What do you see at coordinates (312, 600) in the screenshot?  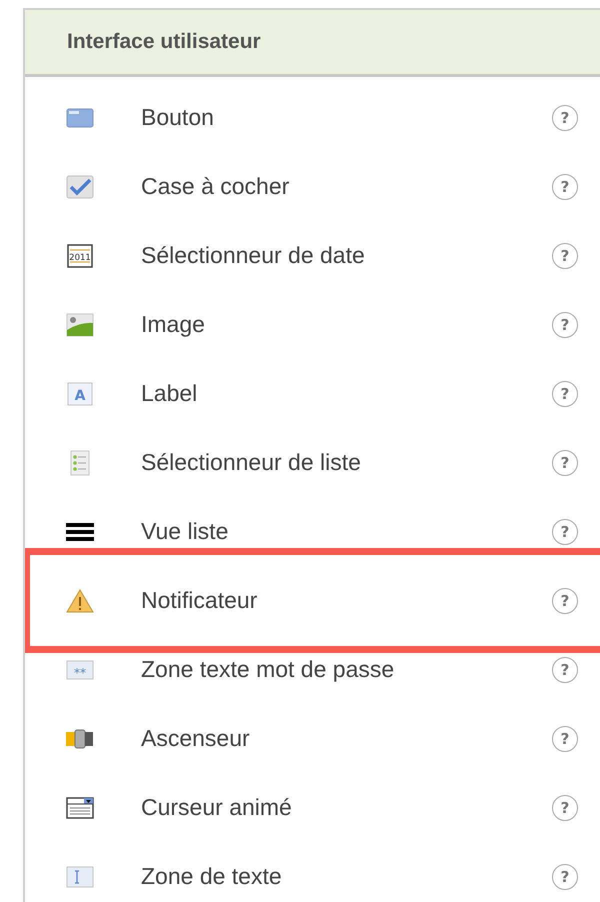 I see `palette-item: Notificateur ?` at bounding box center [312, 600].